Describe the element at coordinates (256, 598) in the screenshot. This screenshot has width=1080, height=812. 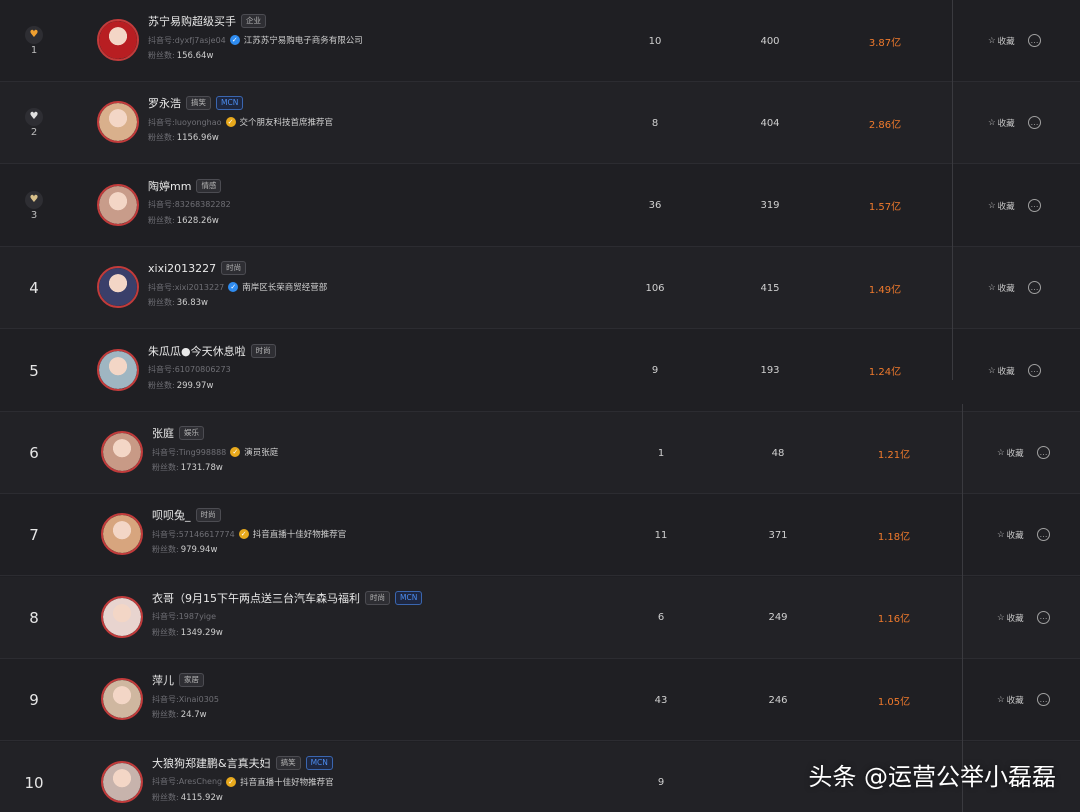
I see `streamer-name: 衣哥（9月15下午两点送三台汽车森马福利` at that location.